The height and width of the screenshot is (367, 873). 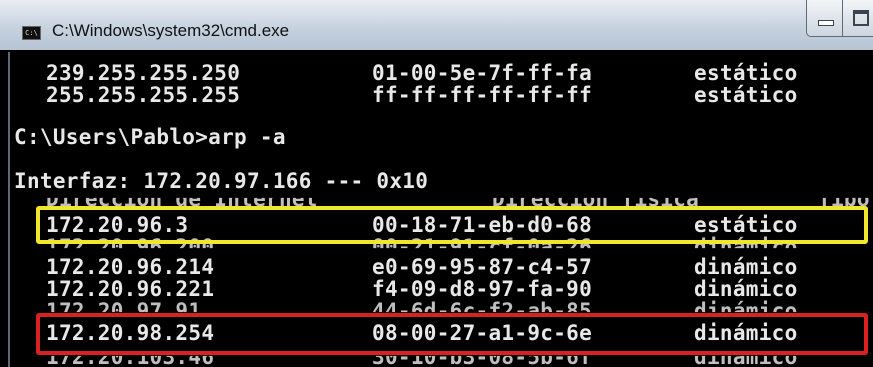 I want to click on minimize-button, so click(x=825, y=18).